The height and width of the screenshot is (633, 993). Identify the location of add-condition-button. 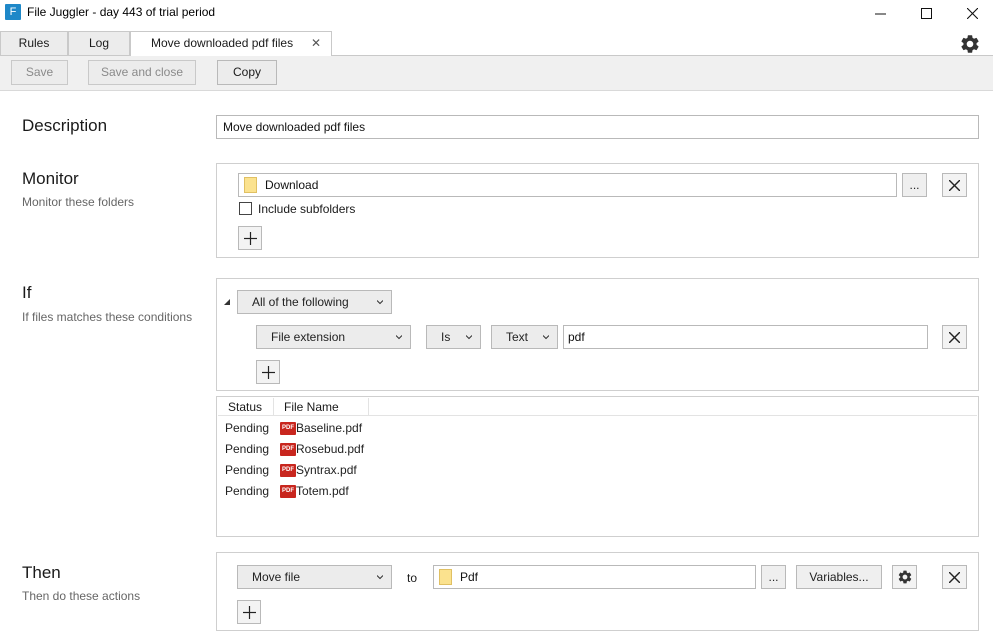
(268, 372).